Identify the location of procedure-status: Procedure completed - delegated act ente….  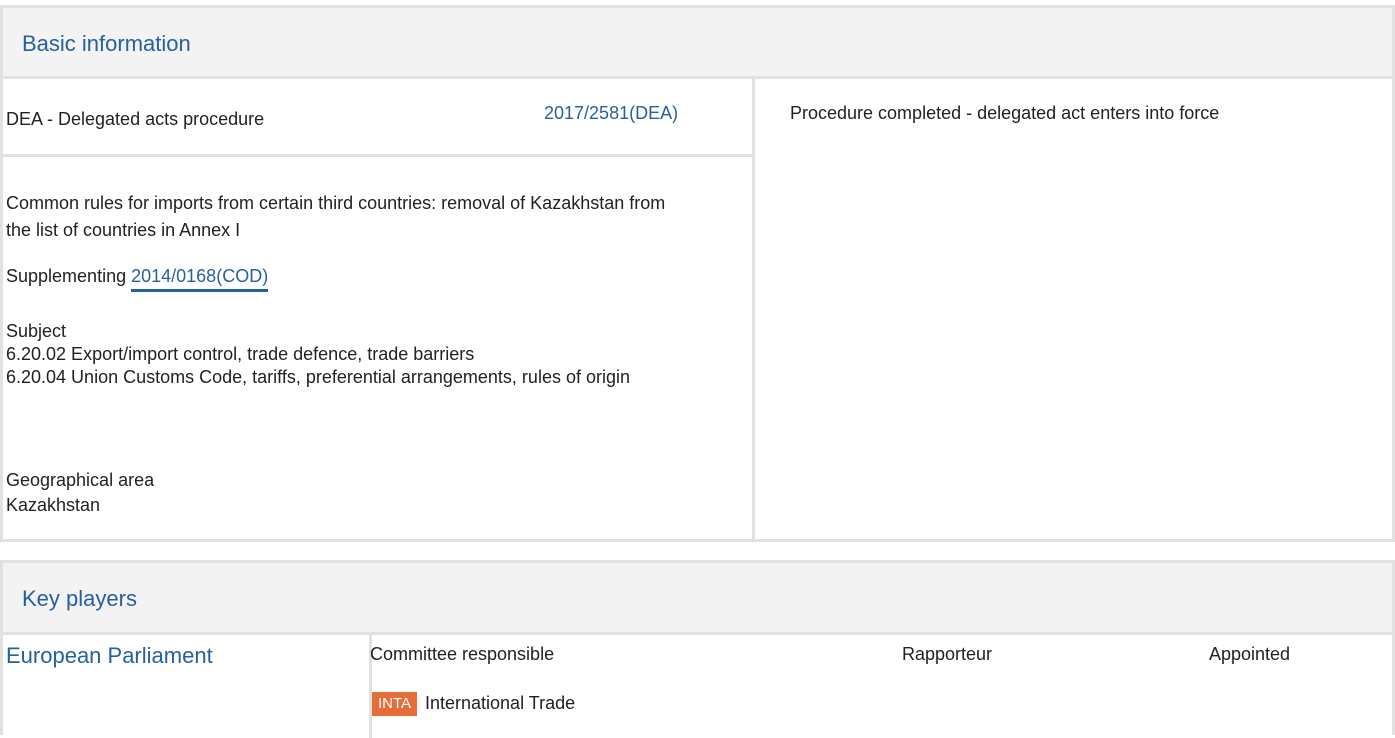
(1005, 113).